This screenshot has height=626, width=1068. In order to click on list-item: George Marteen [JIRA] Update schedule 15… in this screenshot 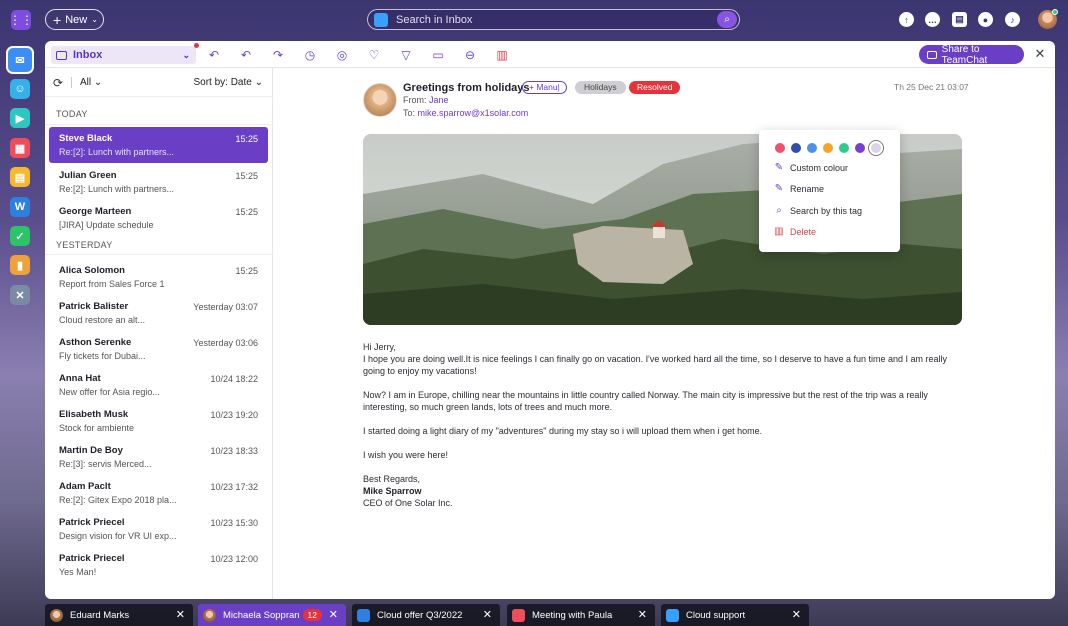, I will do `click(158, 217)`.